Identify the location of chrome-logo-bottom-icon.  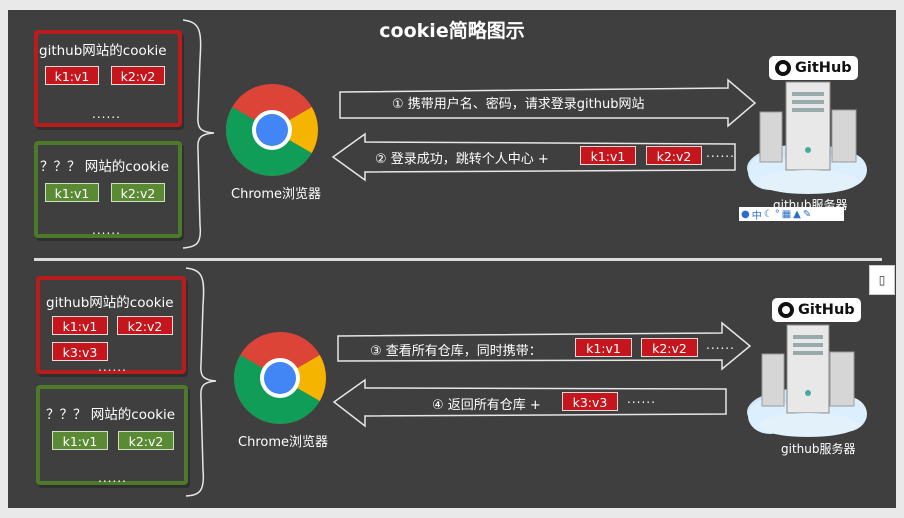
(280, 378).